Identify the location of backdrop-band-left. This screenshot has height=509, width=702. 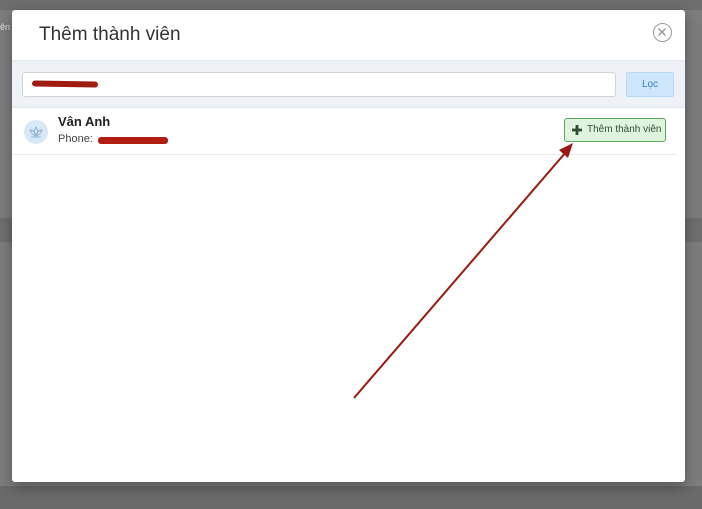
(6, 230).